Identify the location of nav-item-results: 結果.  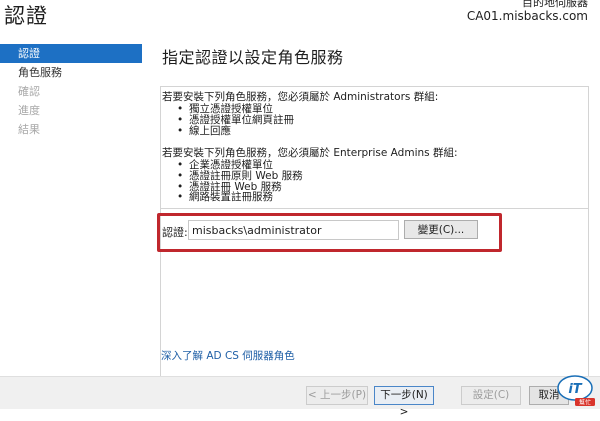
(29, 129).